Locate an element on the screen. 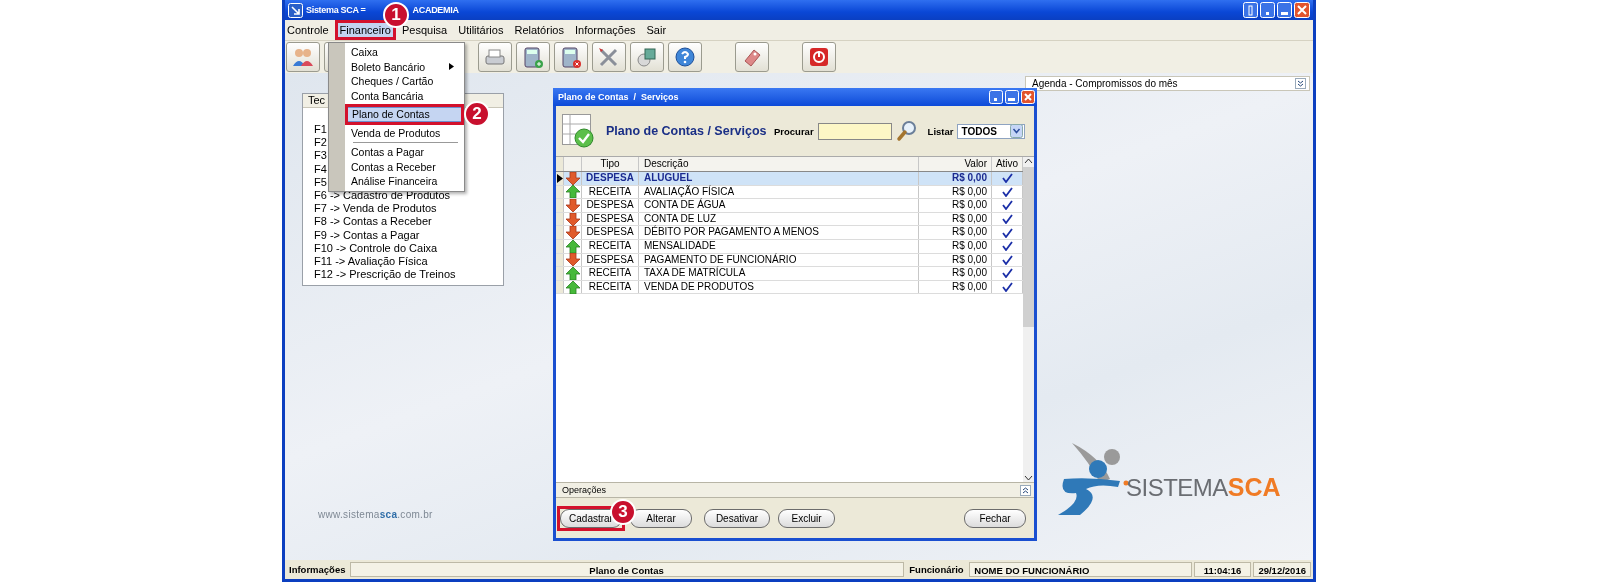 This screenshot has height=582, width=1600. table-row: DESPESA PAGAMENTO DE FUNCIONÁRIO R$ 0,00 is located at coordinates (789, 260).